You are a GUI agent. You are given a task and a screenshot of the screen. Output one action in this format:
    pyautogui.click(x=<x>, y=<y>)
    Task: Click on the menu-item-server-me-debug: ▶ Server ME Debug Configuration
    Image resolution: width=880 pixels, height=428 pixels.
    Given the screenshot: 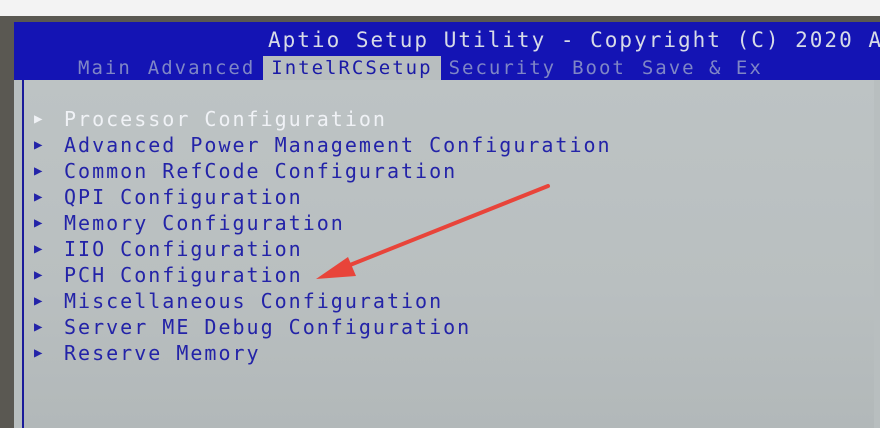 What is the action you would take?
    pyautogui.click(x=323, y=327)
    